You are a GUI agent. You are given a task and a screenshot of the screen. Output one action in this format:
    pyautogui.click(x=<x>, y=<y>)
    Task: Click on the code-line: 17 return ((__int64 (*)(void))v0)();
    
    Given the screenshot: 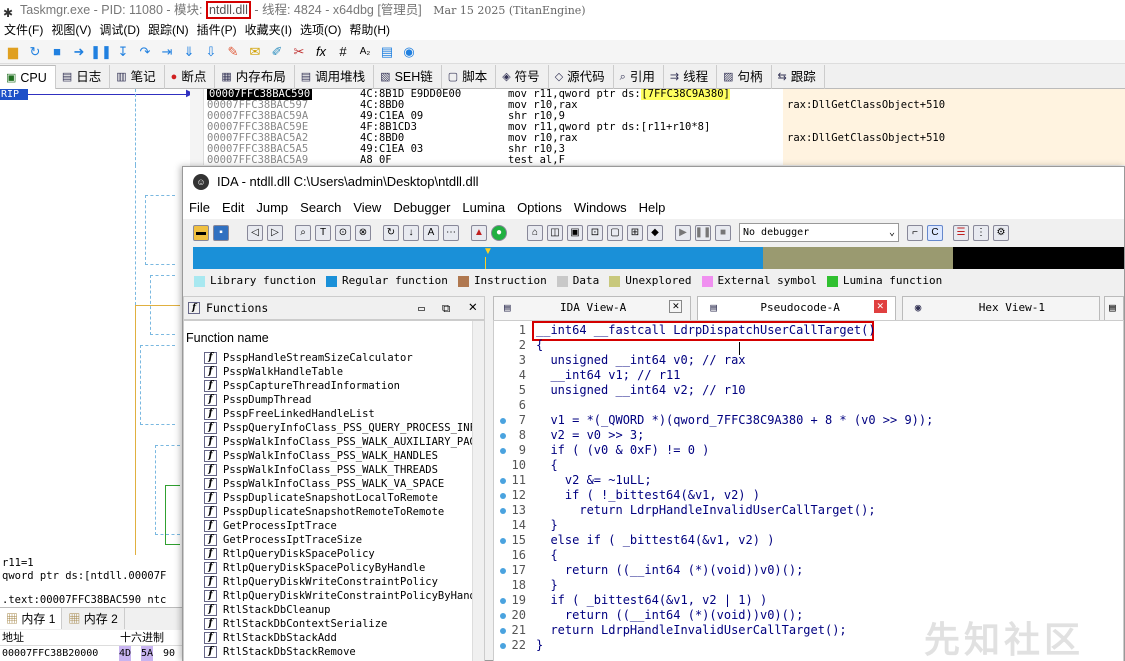 What is the action you would take?
    pyautogui.click(x=649, y=570)
    